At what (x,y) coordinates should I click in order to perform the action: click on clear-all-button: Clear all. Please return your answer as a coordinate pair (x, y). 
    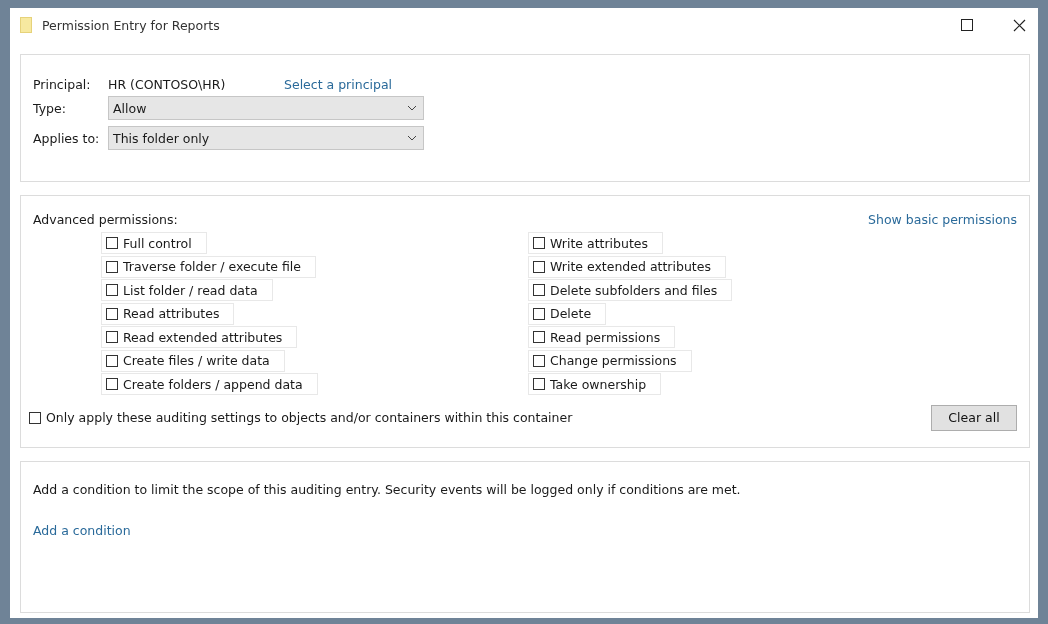
    Looking at the image, I should click on (974, 417).